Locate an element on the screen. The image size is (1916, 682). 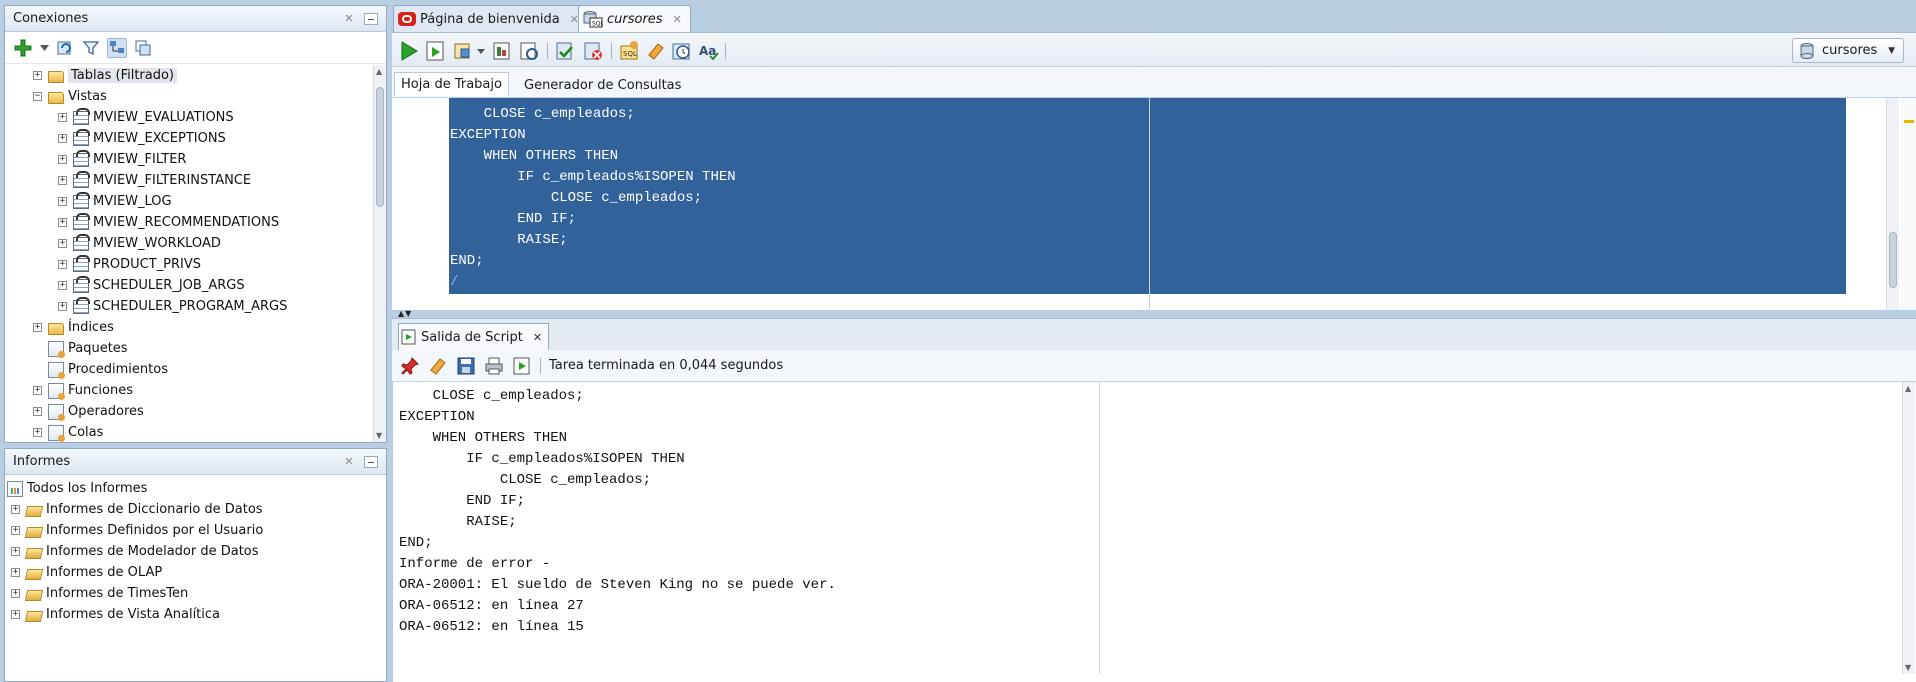
tab-worksheet: Hoja de Trabajo is located at coordinates (451, 84).